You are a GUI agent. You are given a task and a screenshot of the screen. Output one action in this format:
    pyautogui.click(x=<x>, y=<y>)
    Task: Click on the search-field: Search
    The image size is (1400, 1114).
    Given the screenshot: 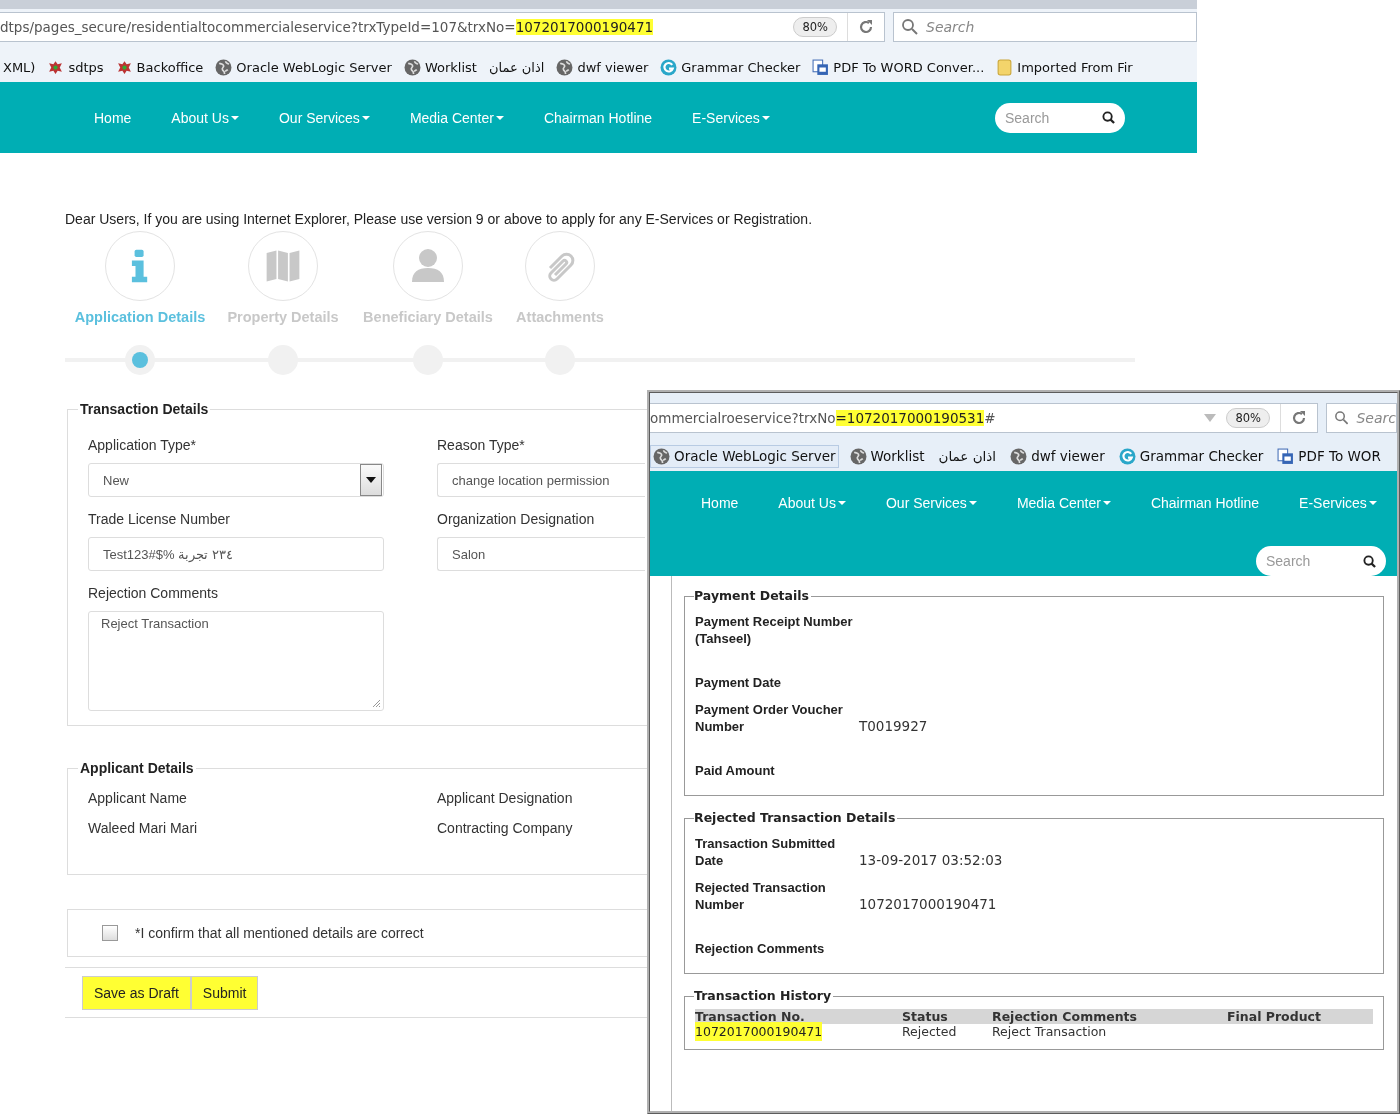 What is the action you would take?
    pyautogui.click(x=1045, y=27)
    